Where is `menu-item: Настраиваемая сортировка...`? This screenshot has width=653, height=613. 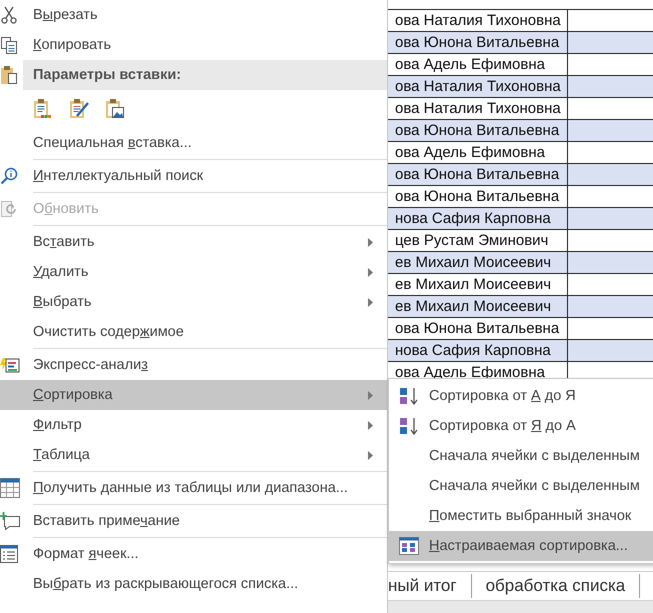
menu-item: Настраиваемая сортировка... is located at coordinates (521, 546).